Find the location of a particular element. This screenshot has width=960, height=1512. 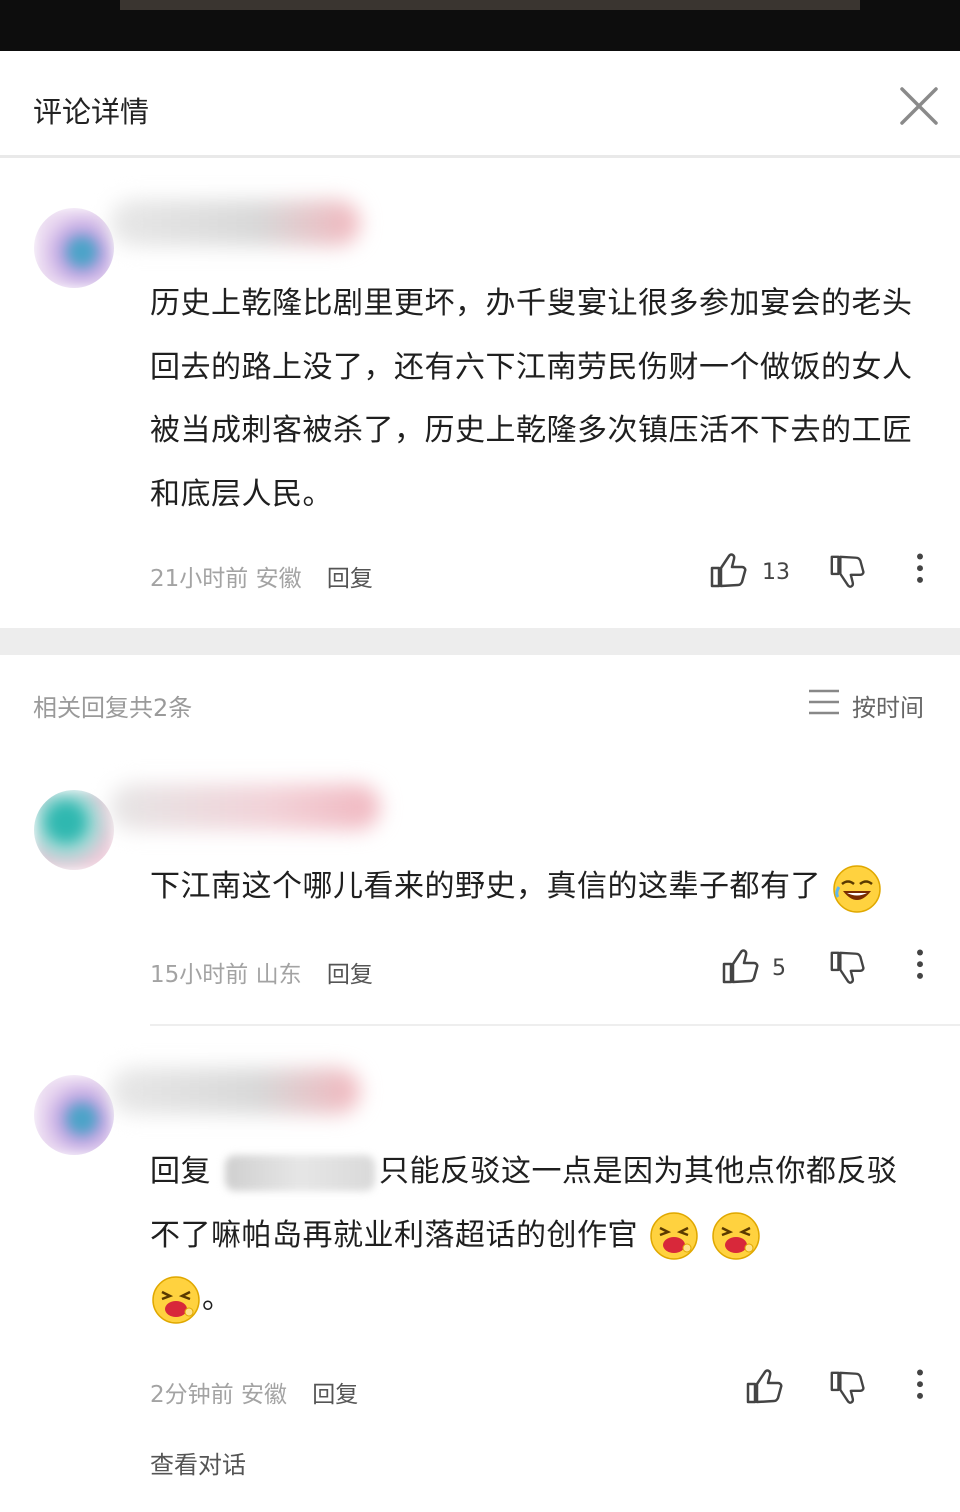

reply-time: 2分钟前 is located at coordinates (192, 1395).